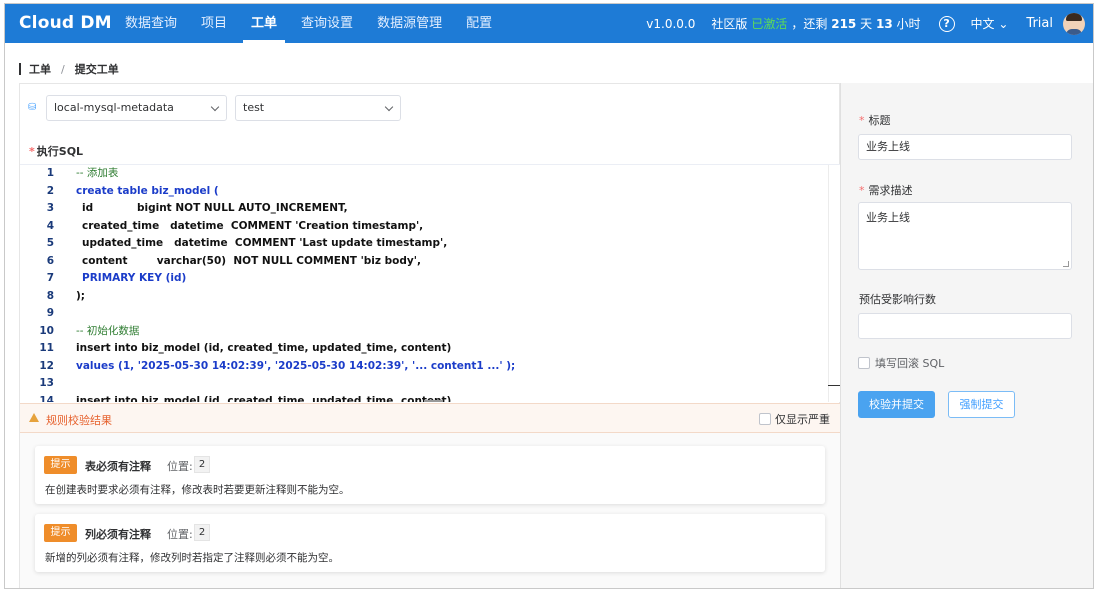  I want to click on rule-description: 新增的列必须有注释，修改列时若指定了注释则必须不能为空。, so click(192, 558).